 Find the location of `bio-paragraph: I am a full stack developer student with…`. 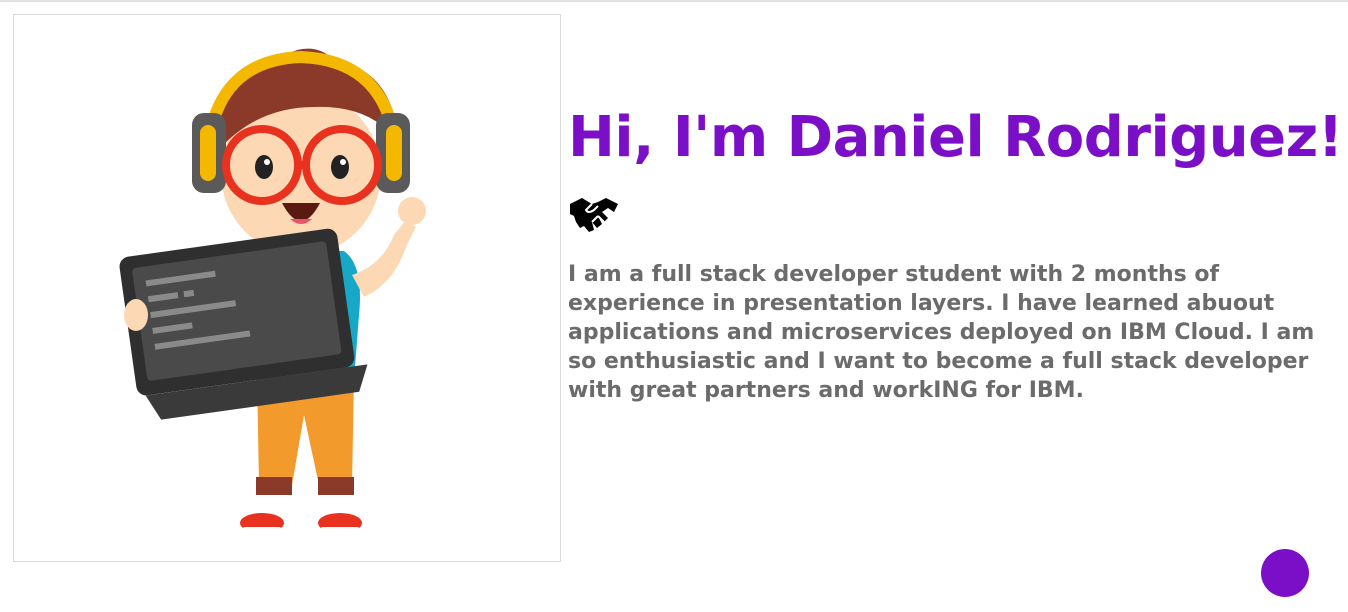

bio-paragraph: I am a full stack developer student with… is located at coordinates (941, 332).